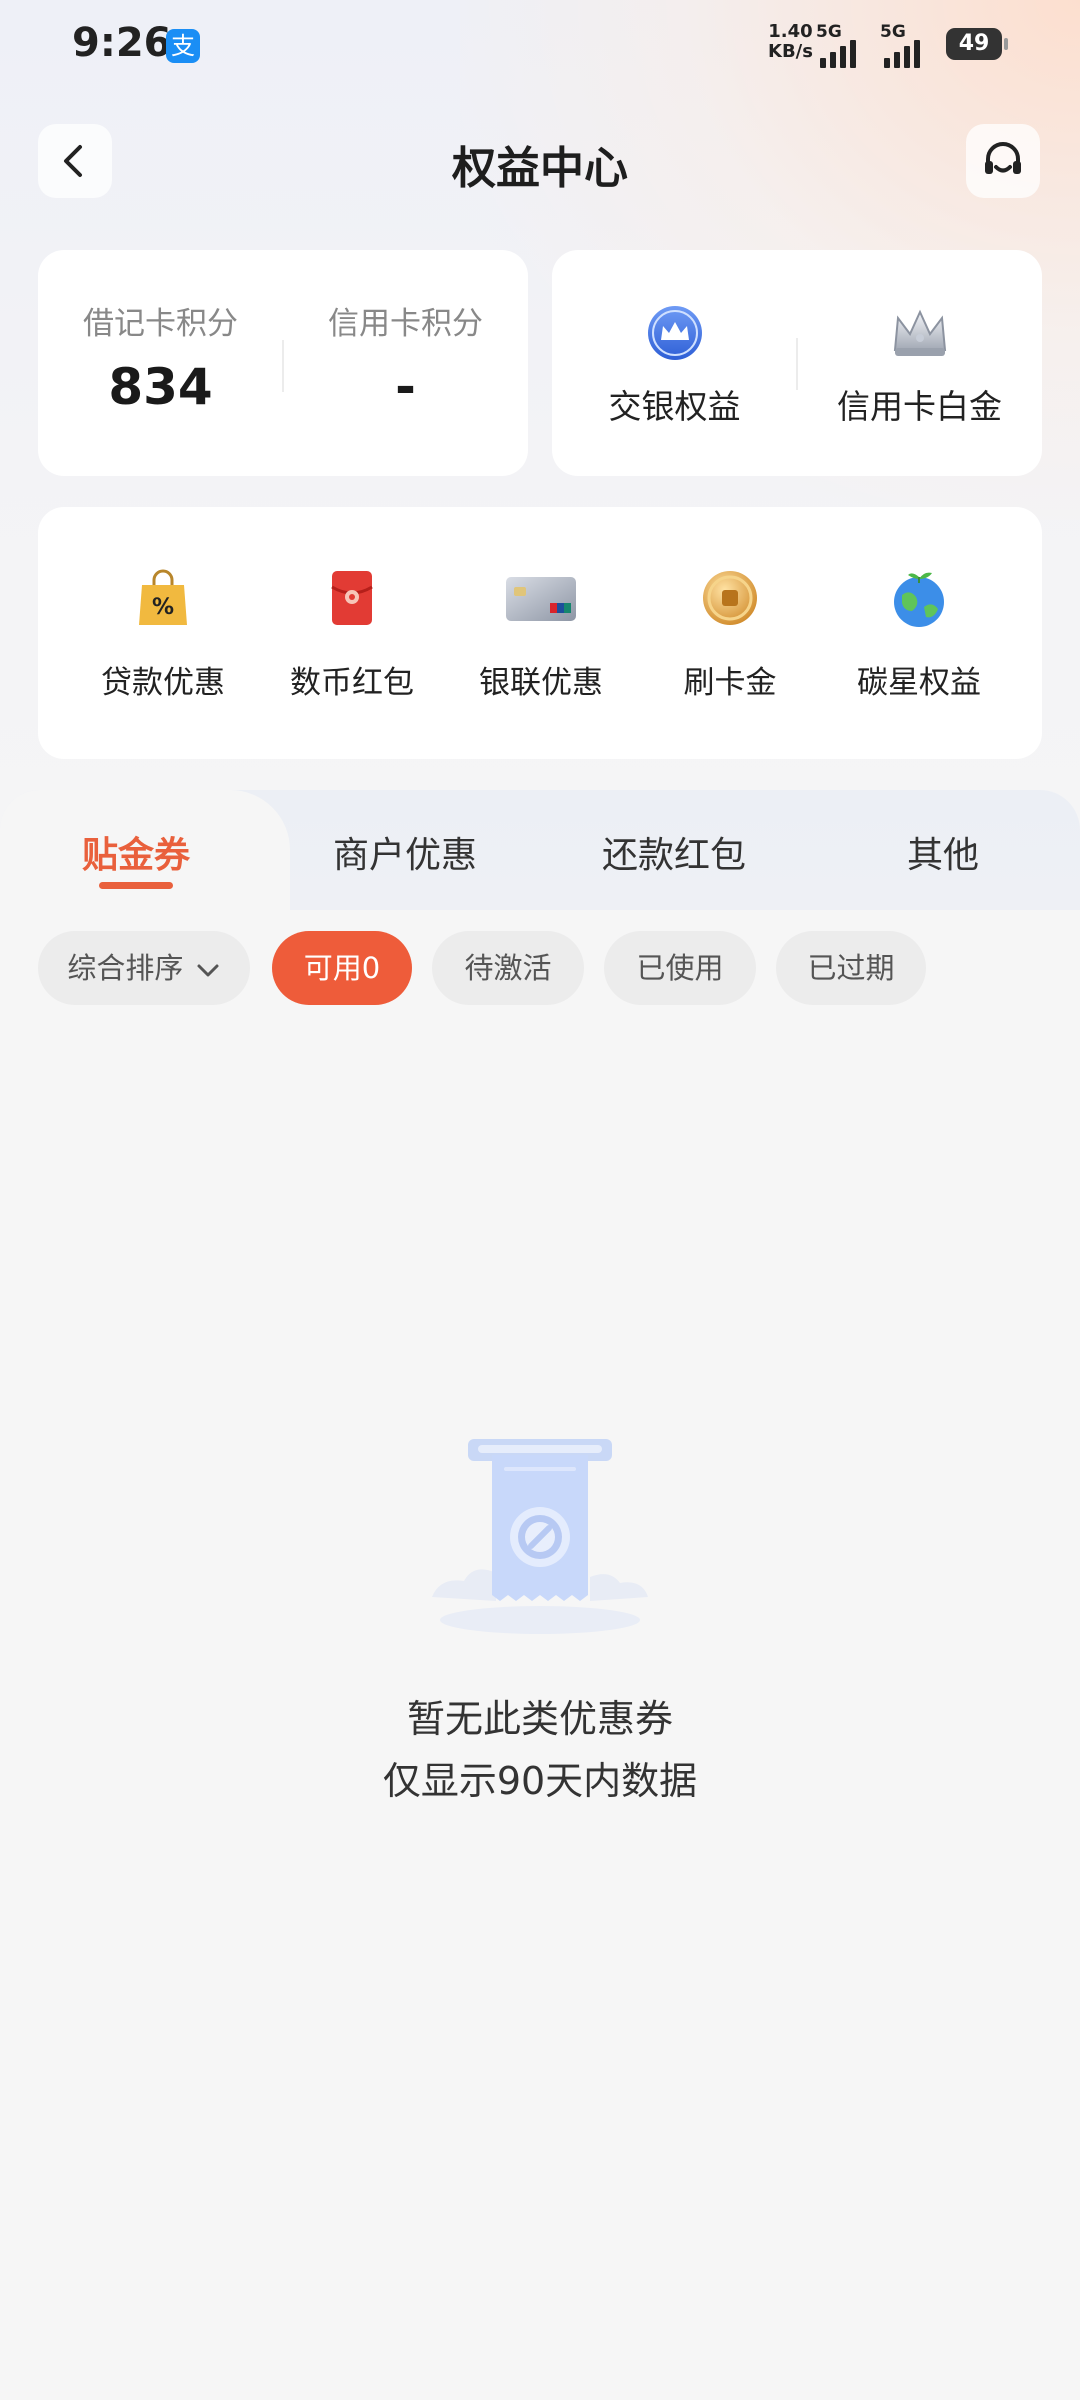 The width and height of the screenshot is (1080, 2400). Describe the element at coordinates (893, 32) in the screenshot. I see `signal-2-label: 5G` at that location.